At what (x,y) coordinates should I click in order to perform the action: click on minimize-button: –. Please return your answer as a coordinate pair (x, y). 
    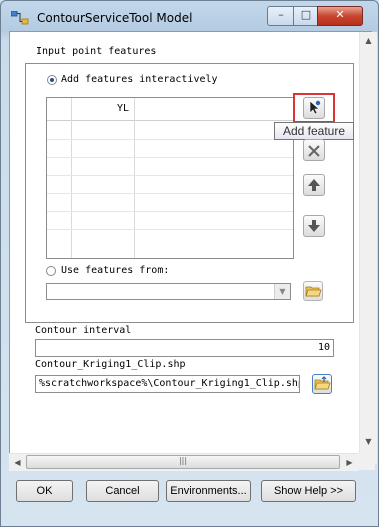
    Looking at the image, I should click on (281, 16).